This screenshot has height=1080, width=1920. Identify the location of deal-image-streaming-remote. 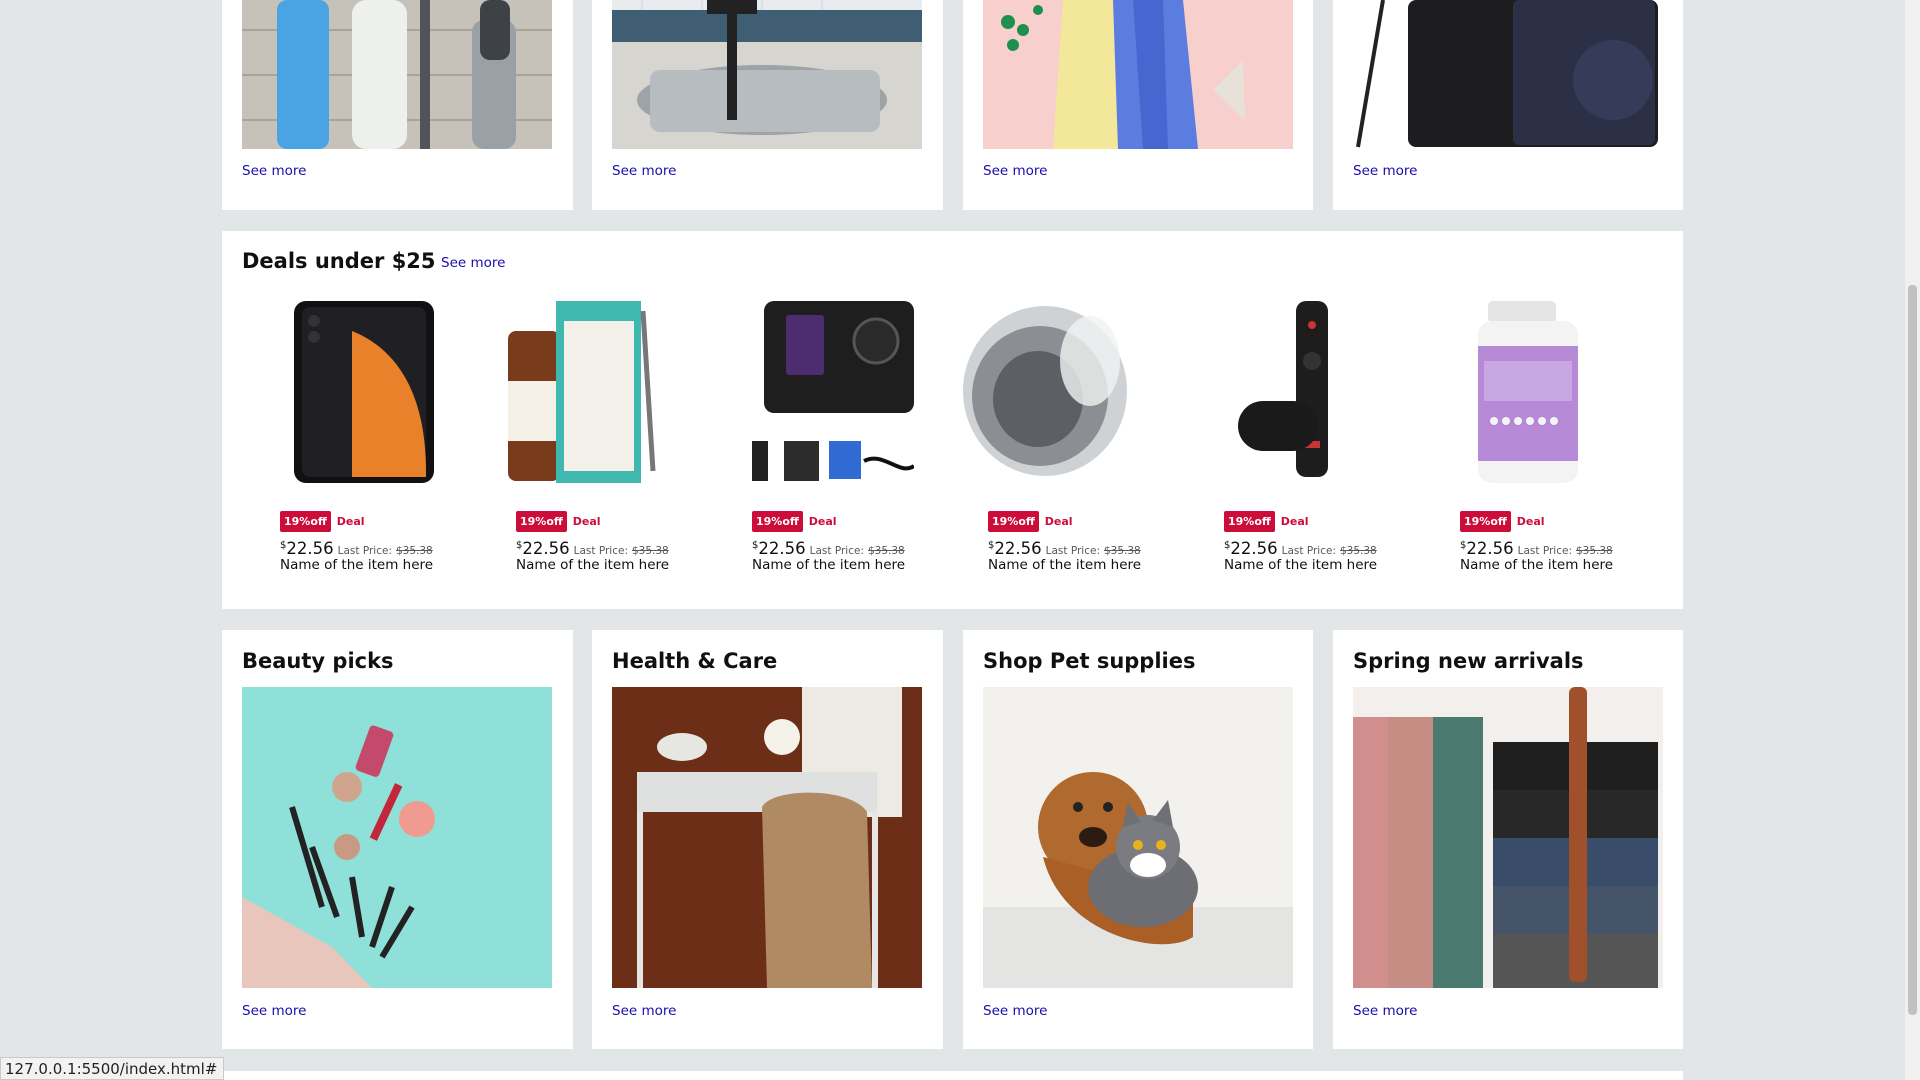
(1286, 396).